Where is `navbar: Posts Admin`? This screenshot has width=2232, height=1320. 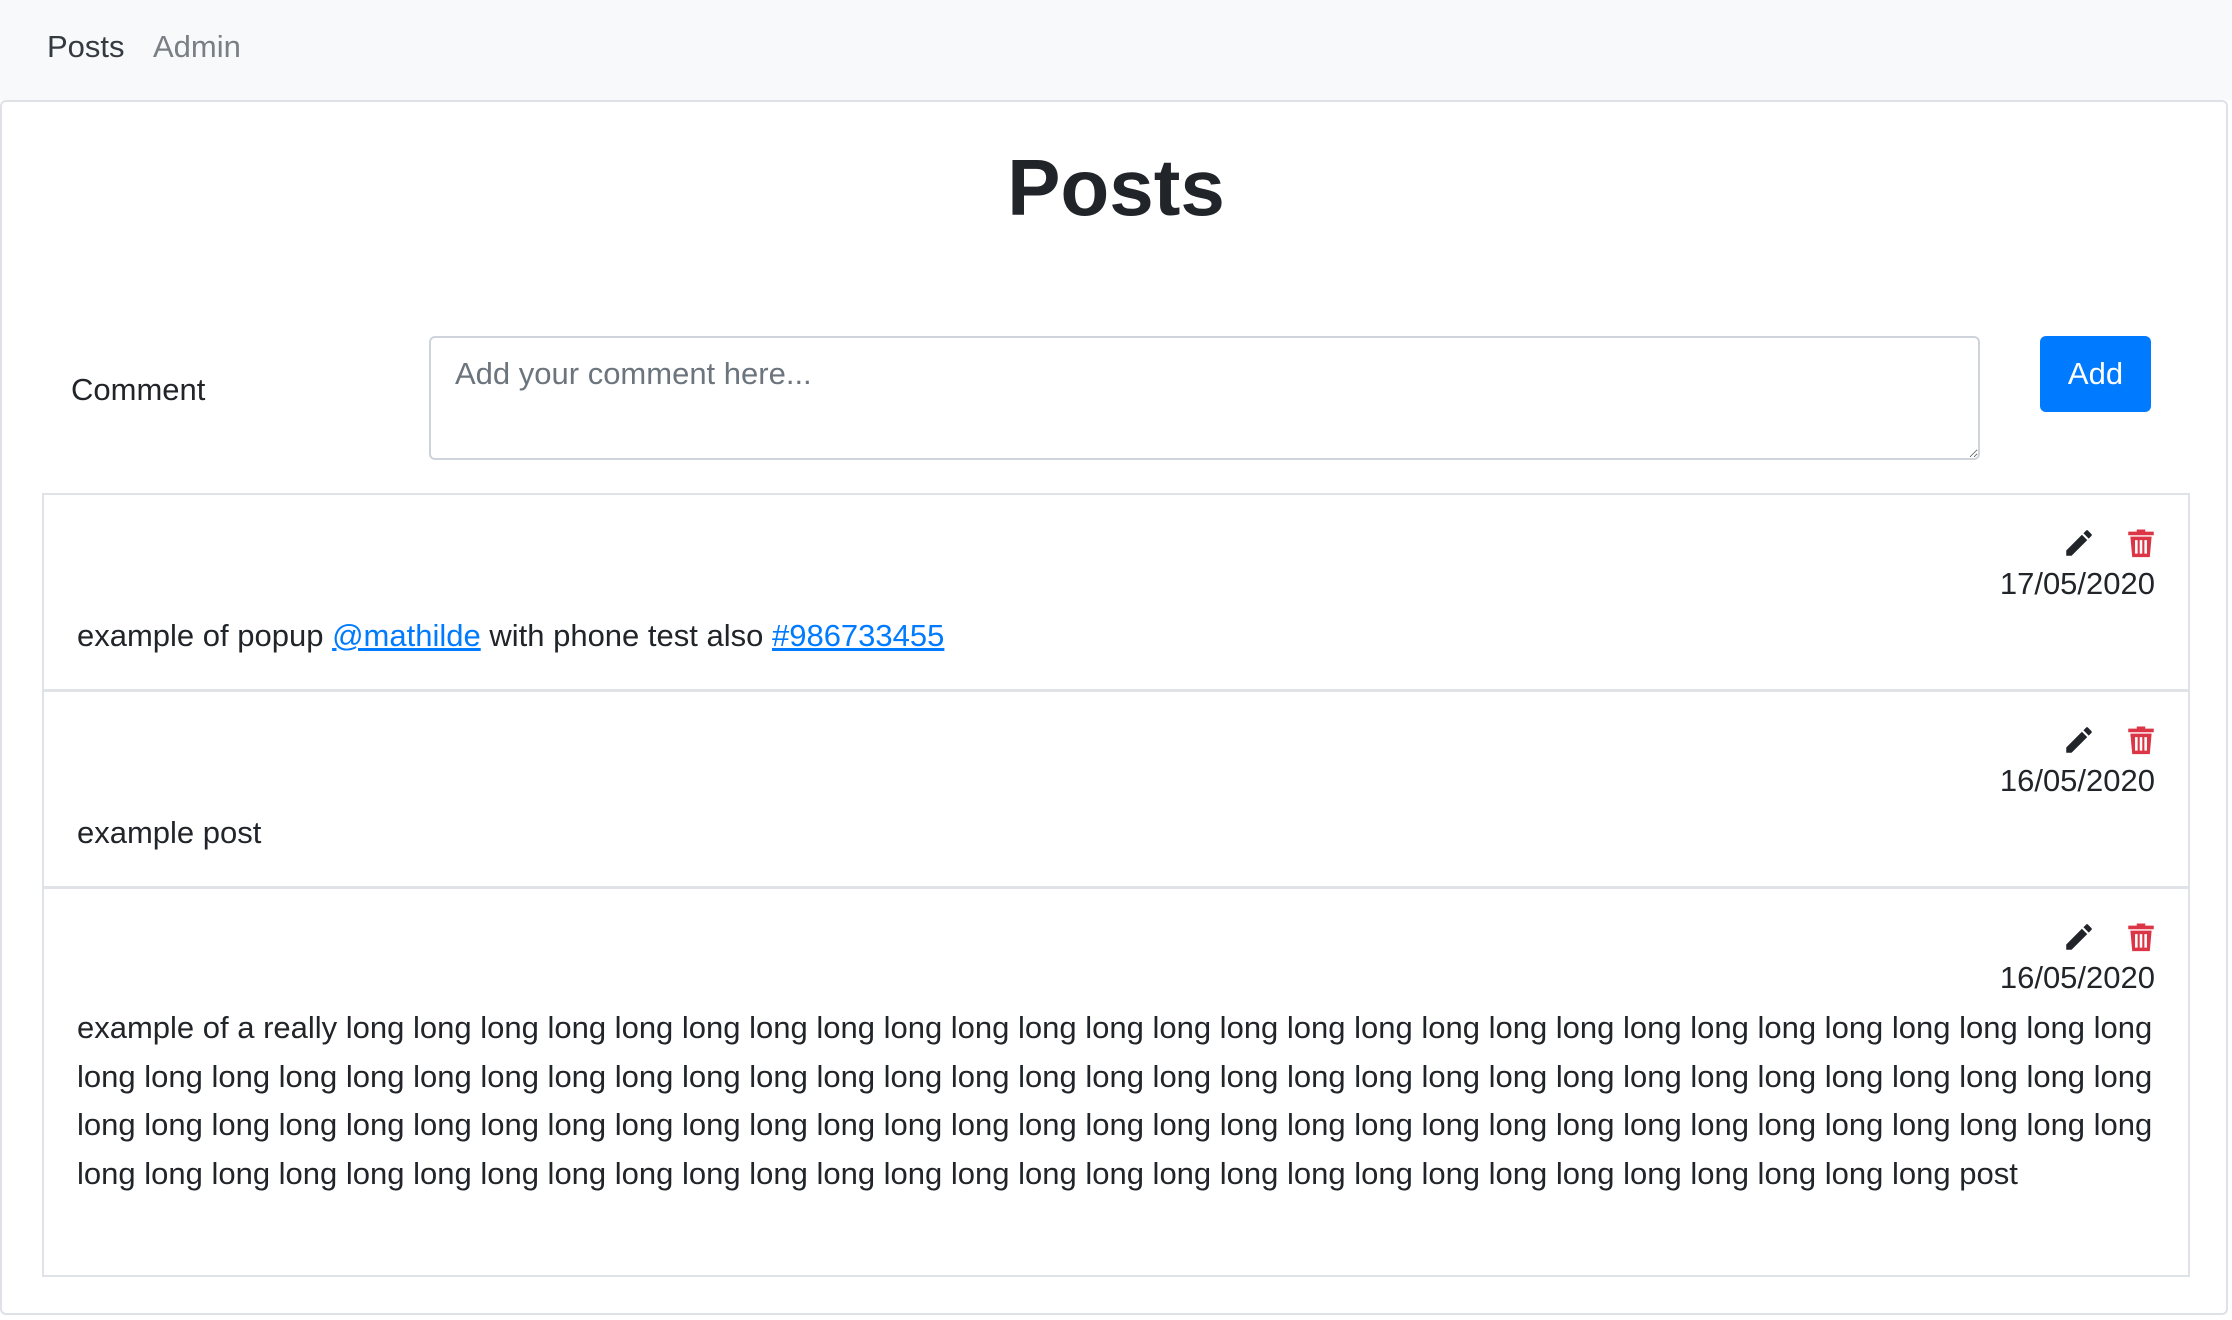 navbar: Posts Admin is located at coordinates (1116, 50).